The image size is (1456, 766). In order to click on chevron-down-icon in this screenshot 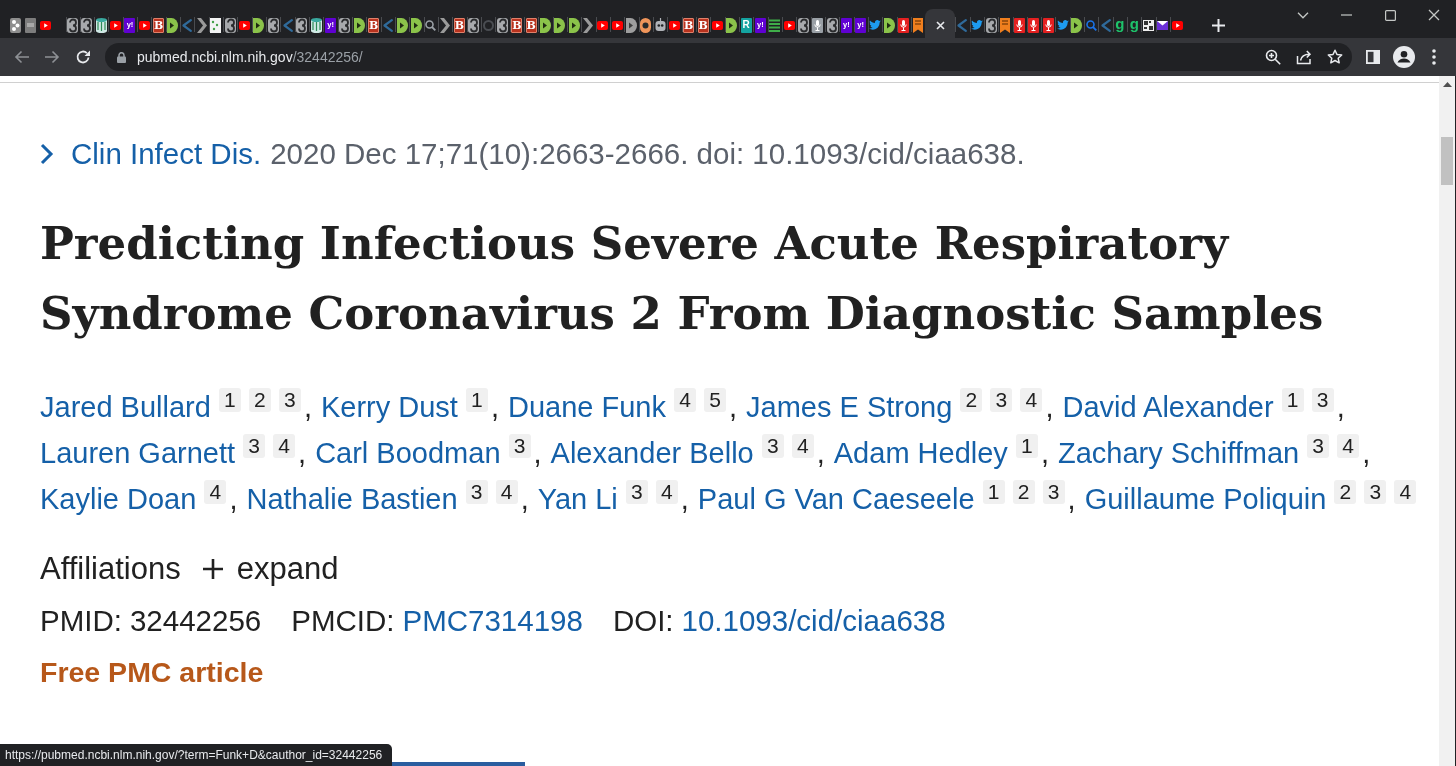, I will do `click(1303, 15)`.